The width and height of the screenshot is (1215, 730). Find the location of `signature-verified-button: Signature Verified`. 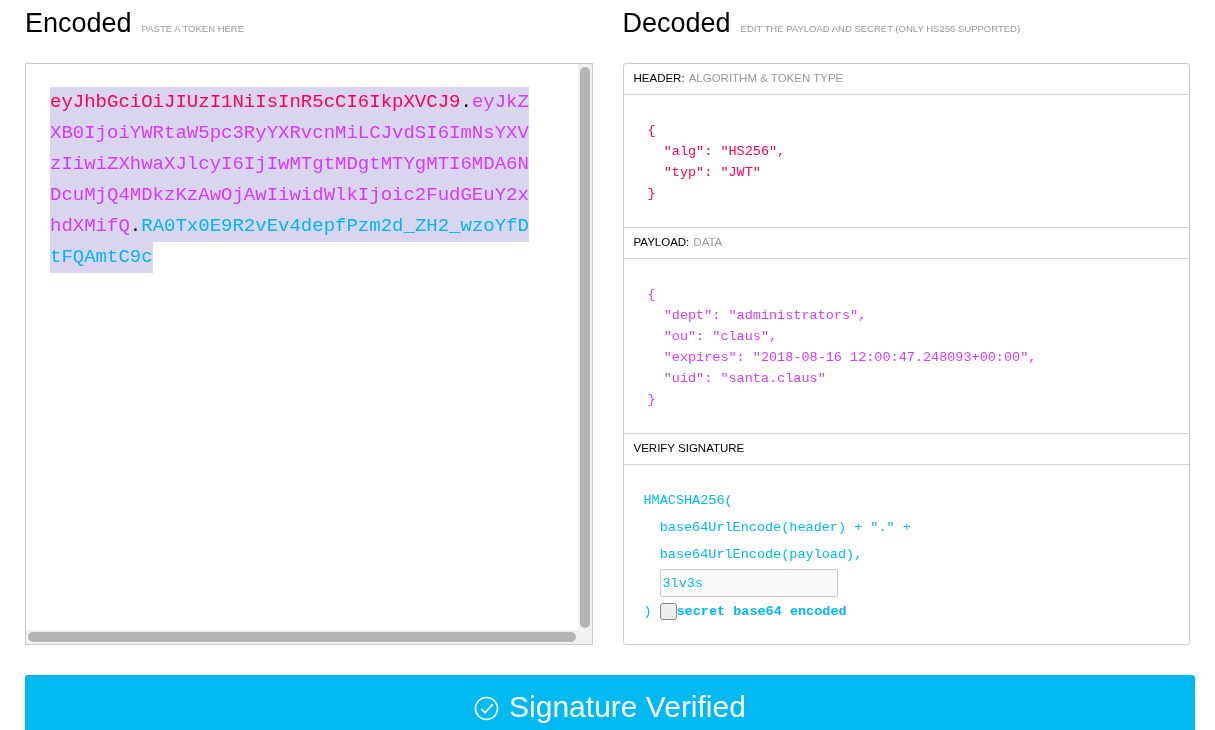

signature-verified-button: Signature Verified is located at coordinates (610, 702).